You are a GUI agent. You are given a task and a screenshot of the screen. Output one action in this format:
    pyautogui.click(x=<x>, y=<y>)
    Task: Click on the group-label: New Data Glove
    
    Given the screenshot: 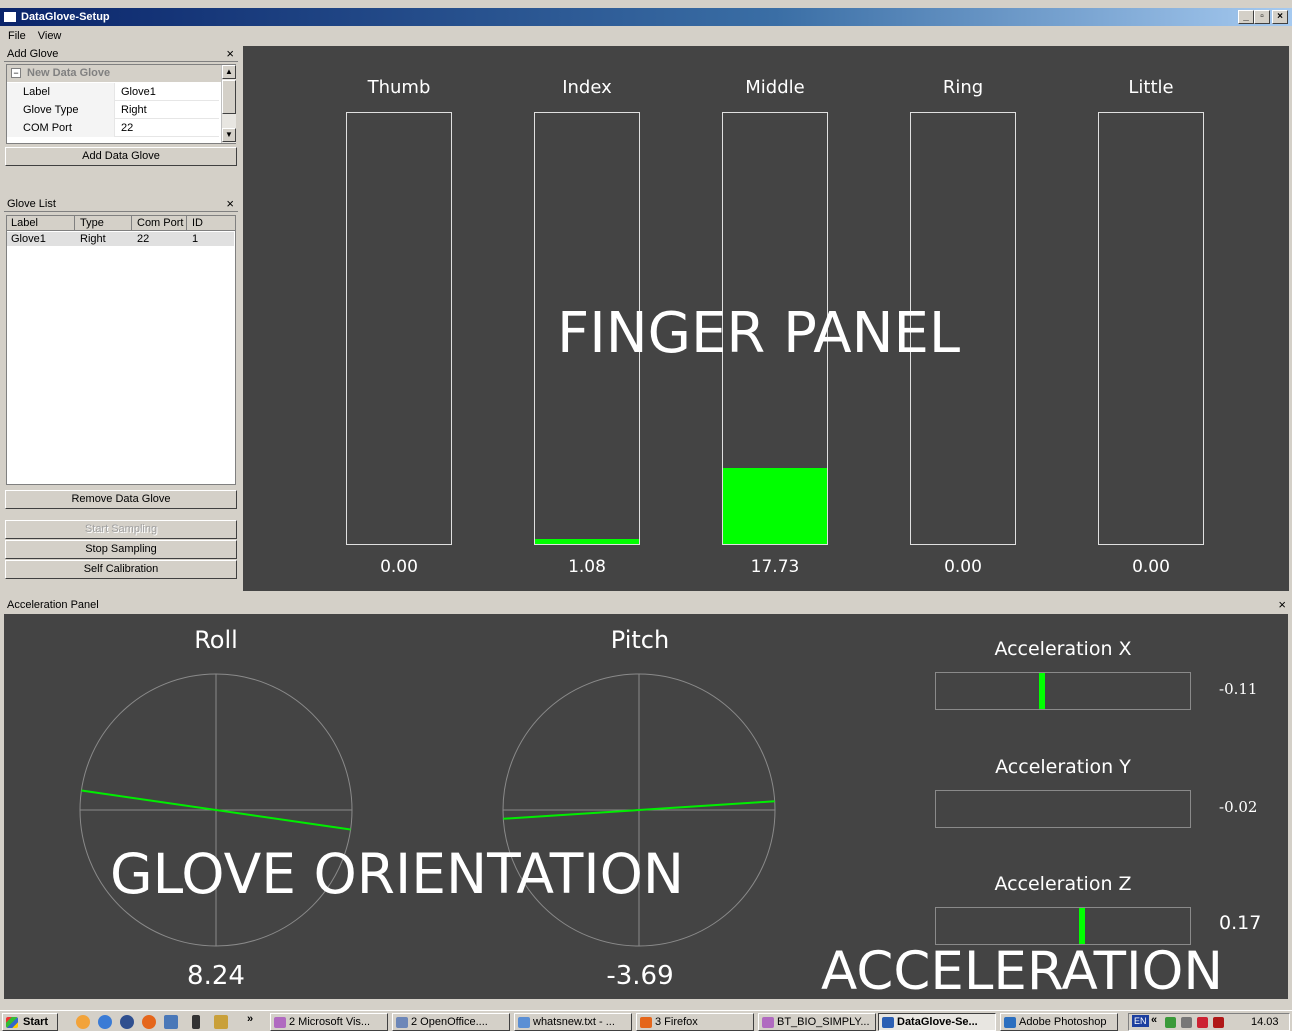 What is the action you would take?
    pyautogui.click(x=69, y=73)
    